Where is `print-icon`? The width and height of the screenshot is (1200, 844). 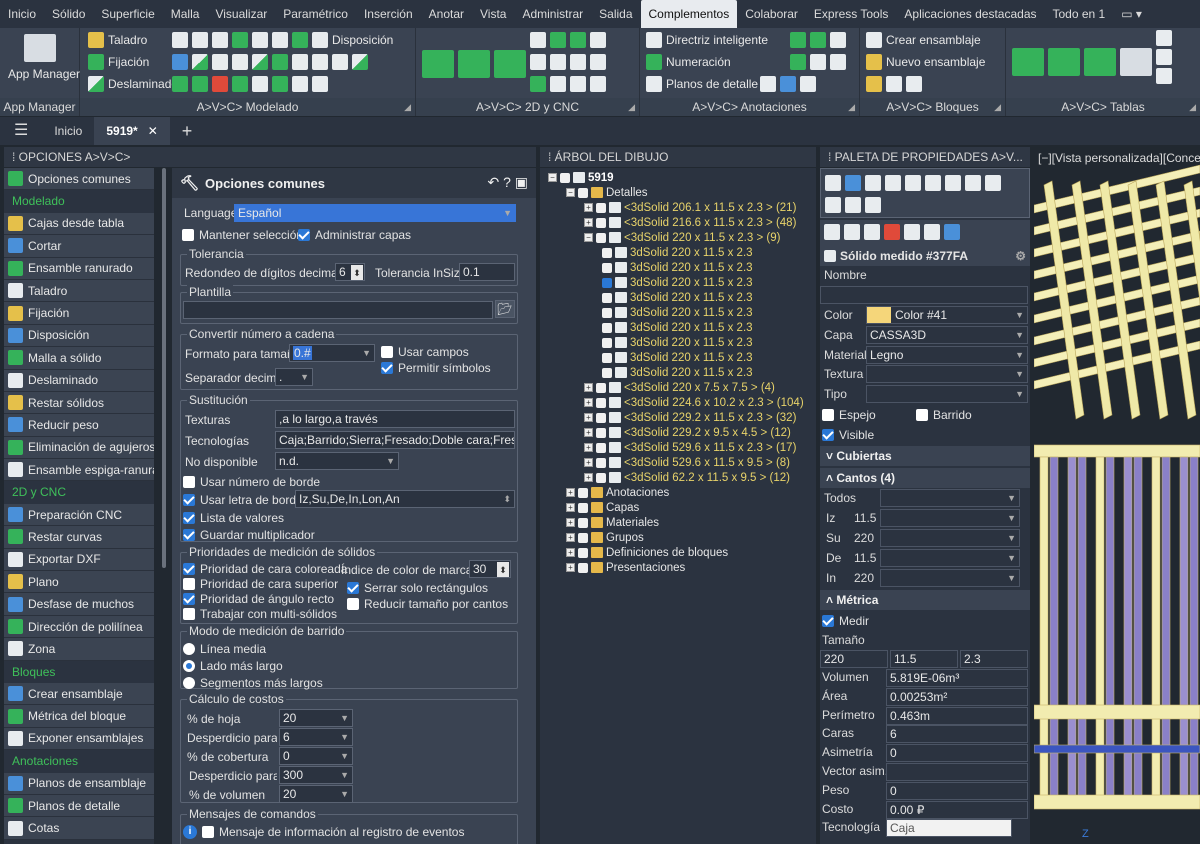 print-icon is located at coordinates (808, 84).